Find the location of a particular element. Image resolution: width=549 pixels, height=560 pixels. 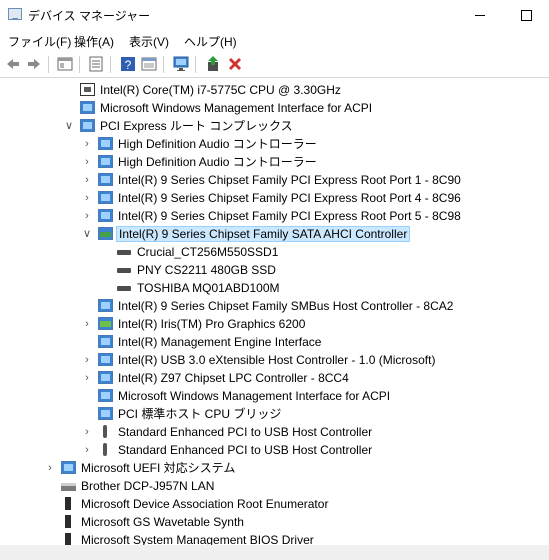

tree-row: PCI 標準ホスト CPU ブリッジ is located at coordinates (274, 414).